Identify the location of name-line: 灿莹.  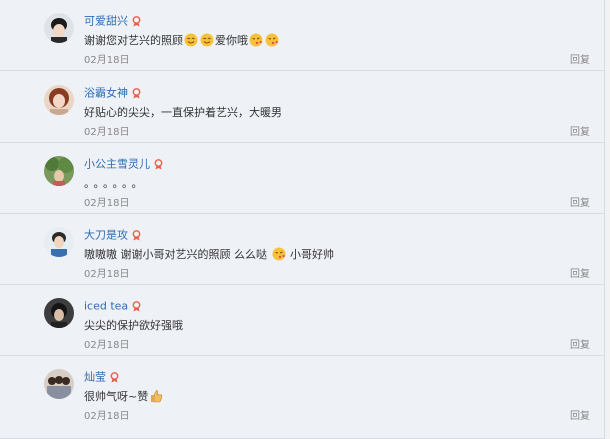
(101, 377).